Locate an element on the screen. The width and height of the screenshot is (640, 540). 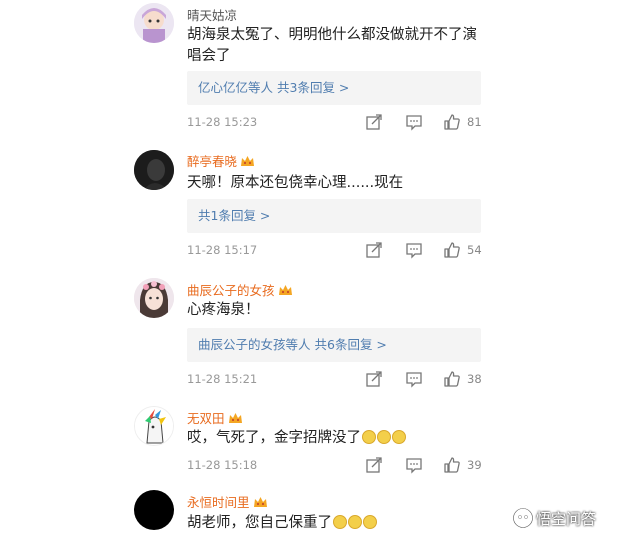
like-count: 81 is located at coordinates (474, 122).